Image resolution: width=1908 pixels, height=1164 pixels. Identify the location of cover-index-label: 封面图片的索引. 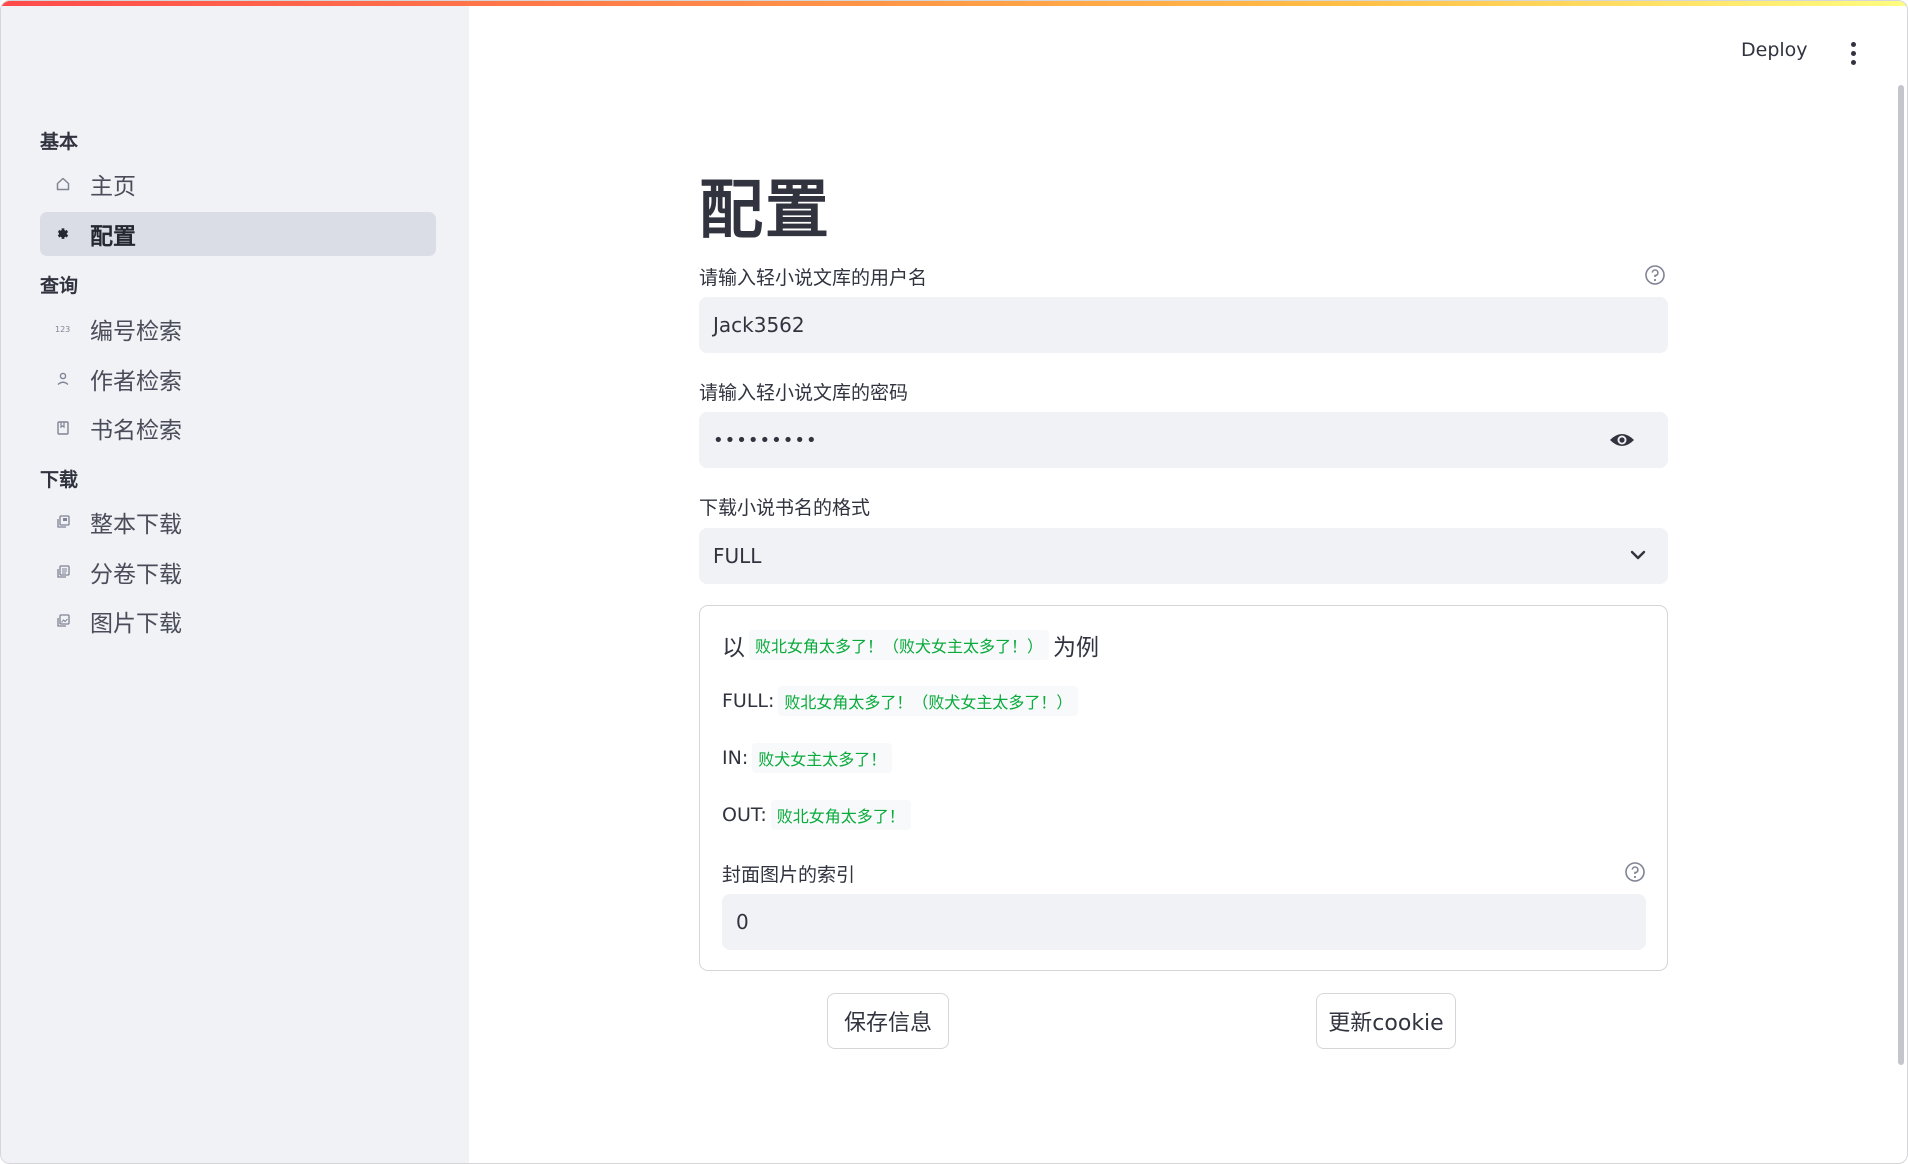
(789, 875).